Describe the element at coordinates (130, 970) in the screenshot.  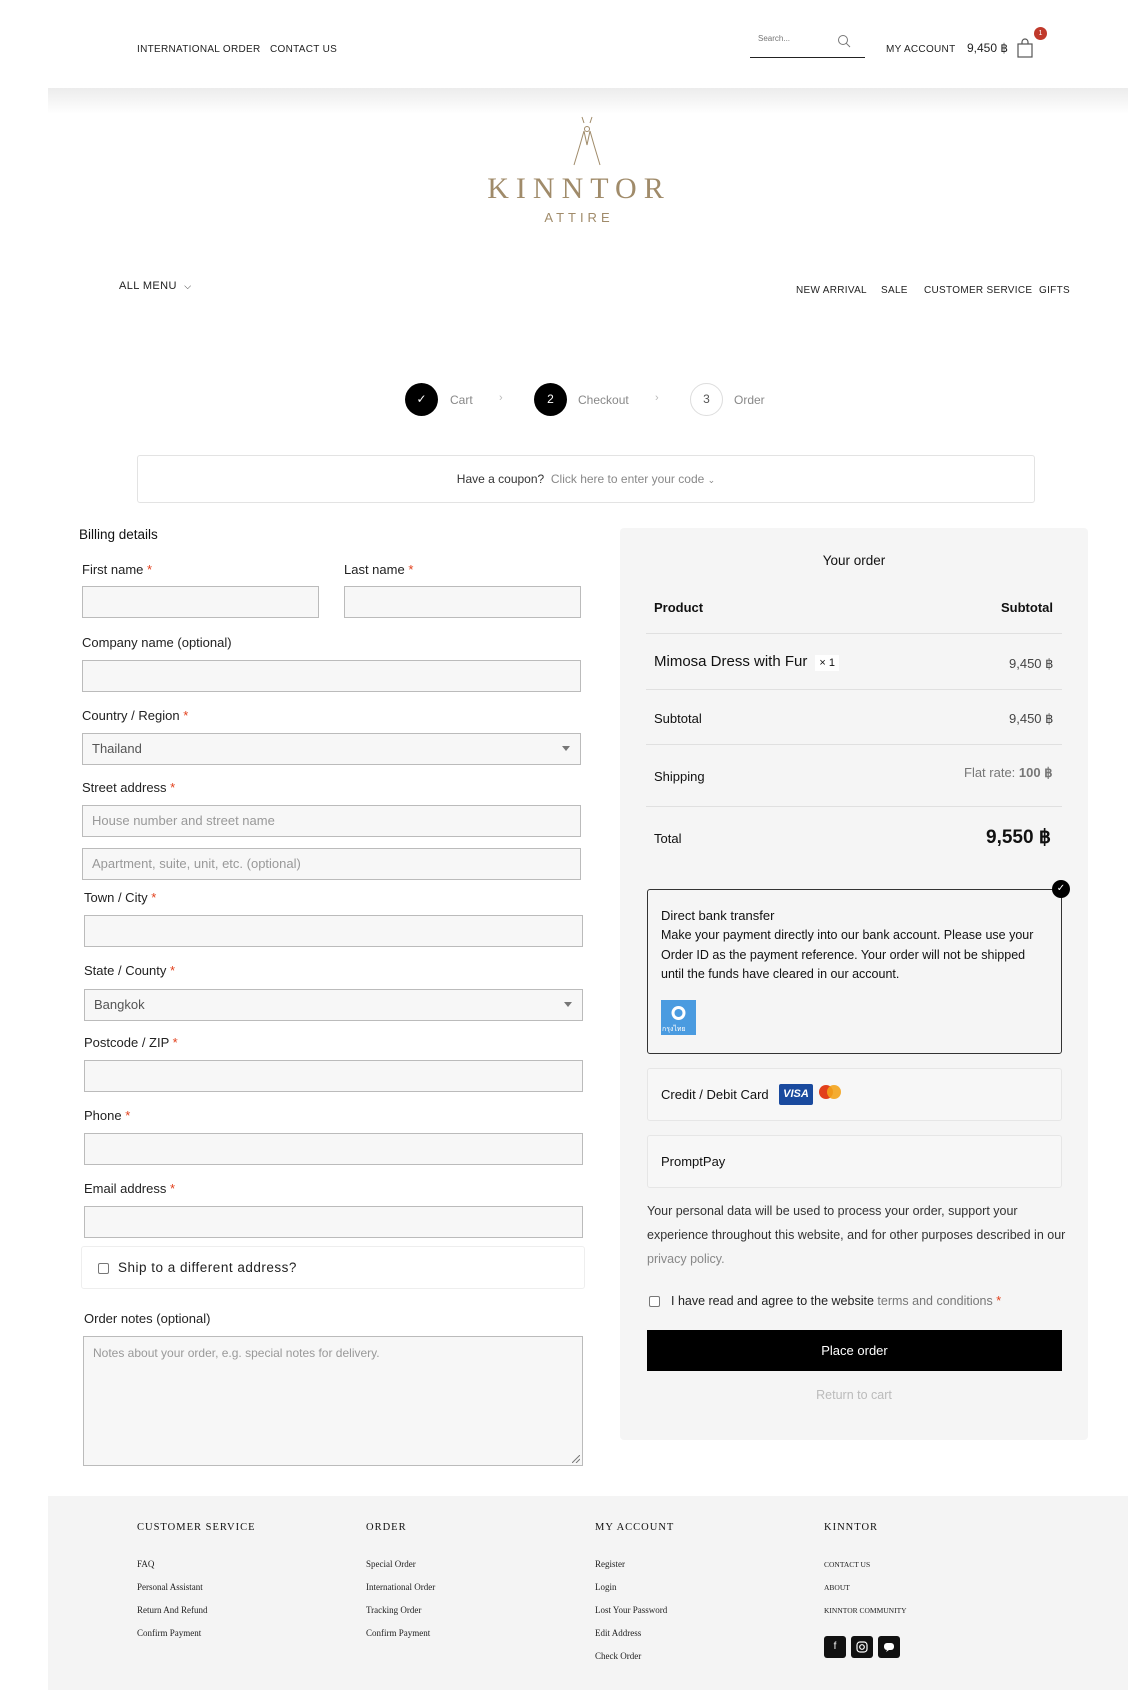
I see `state-label: State / County *` at that location.